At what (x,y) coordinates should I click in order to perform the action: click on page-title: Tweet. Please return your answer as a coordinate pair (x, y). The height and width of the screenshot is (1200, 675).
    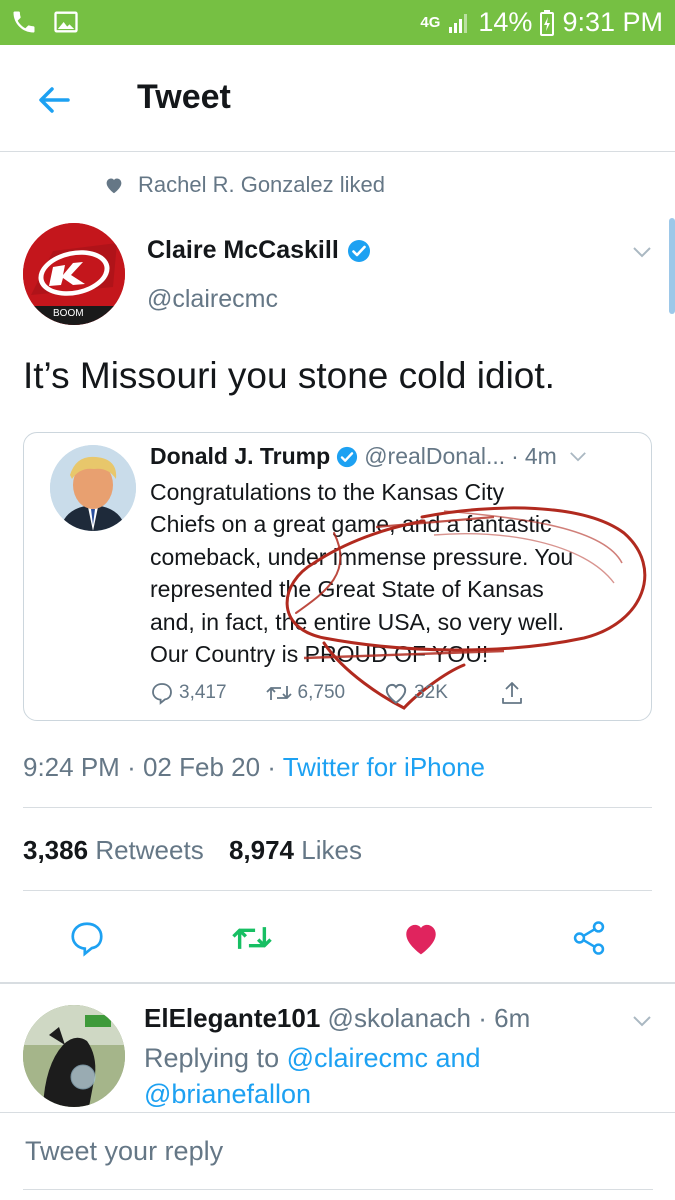
    Looking at the image, I should click on (184, 97).